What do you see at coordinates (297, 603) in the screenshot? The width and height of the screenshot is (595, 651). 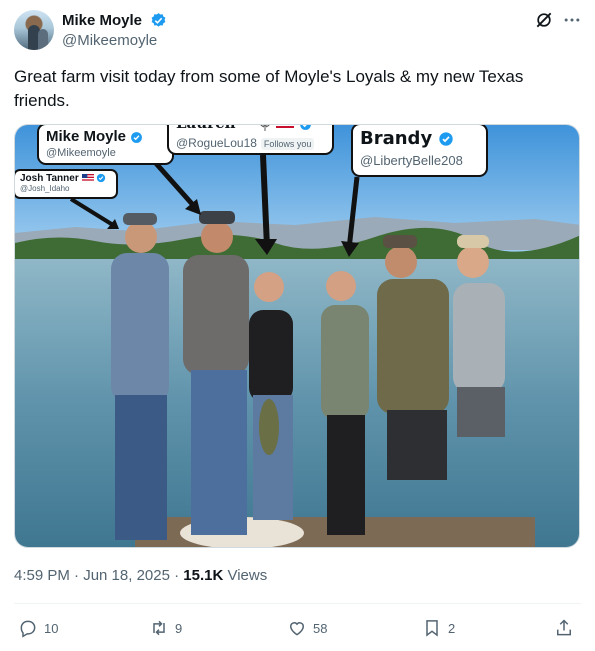 I see `divider` at bounding box center [297, 603].